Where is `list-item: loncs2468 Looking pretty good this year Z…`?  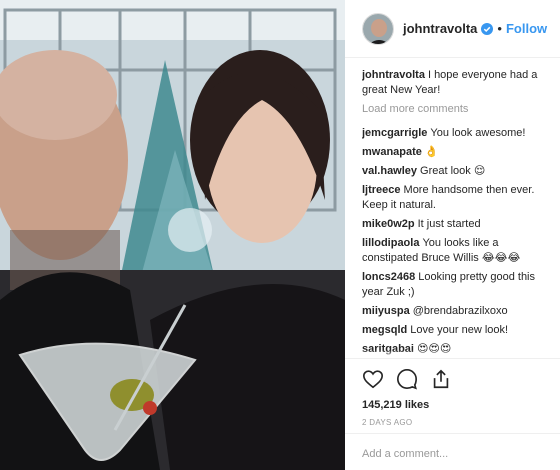
list-item: loncs2468 Looking pretty good this year Z… is located at coordinates (461, 285).